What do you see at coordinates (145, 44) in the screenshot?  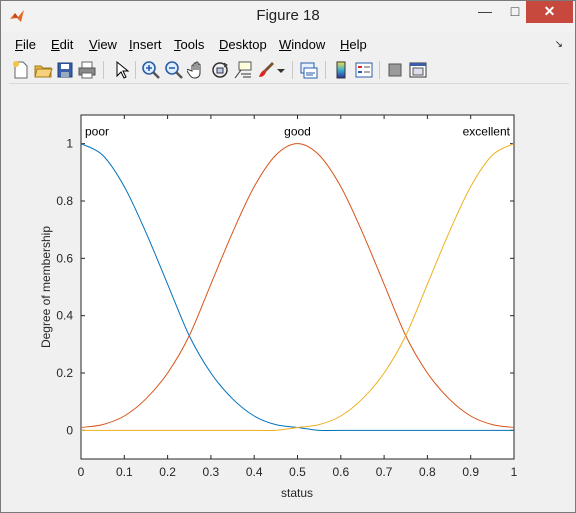 I see `menu-insert: Insert` at bounding box center [145, 44].